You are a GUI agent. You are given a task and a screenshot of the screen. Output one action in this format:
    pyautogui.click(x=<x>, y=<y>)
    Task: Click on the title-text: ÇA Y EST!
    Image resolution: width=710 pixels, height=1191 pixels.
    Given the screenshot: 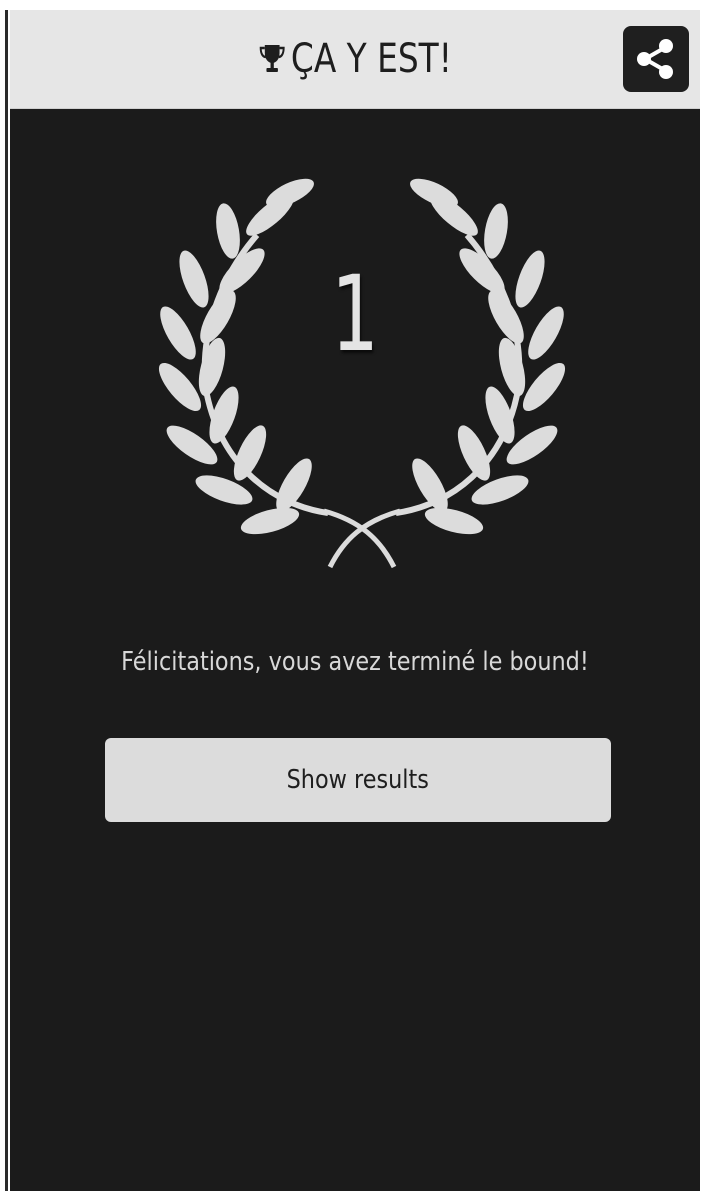 What is the action you would take?
    pyautogui.click(x=371, y=59)
    